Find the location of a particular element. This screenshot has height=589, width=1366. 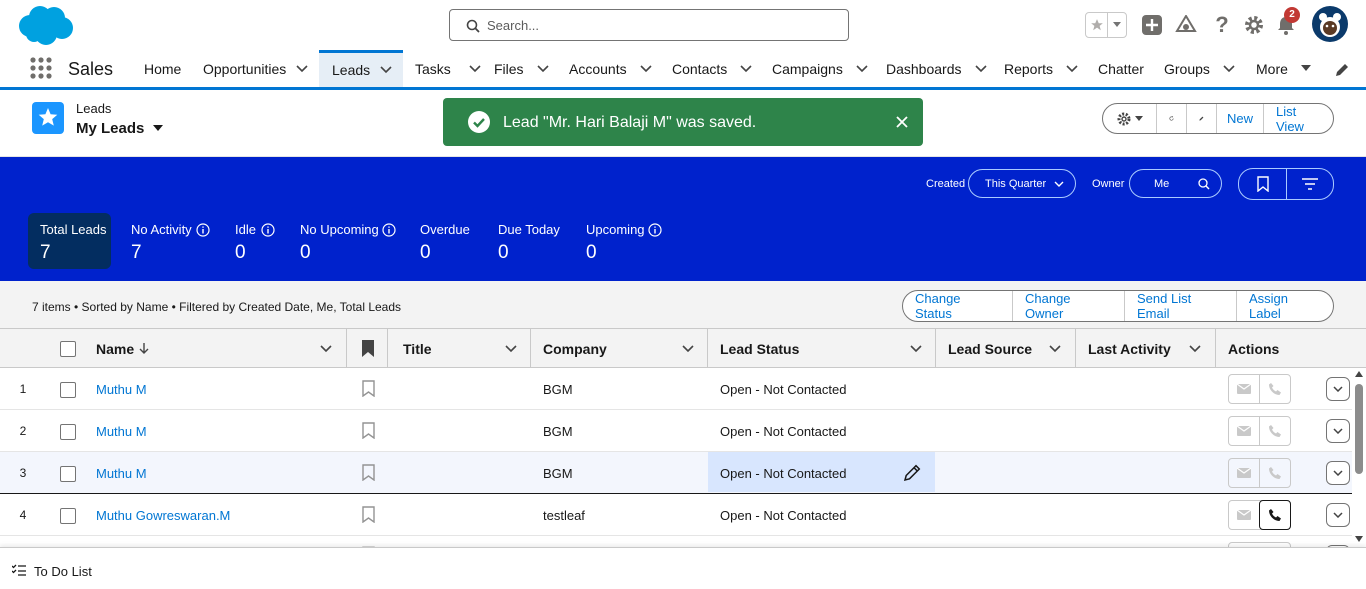

scrollbar-thumb is located at coordinates (1359, 429).